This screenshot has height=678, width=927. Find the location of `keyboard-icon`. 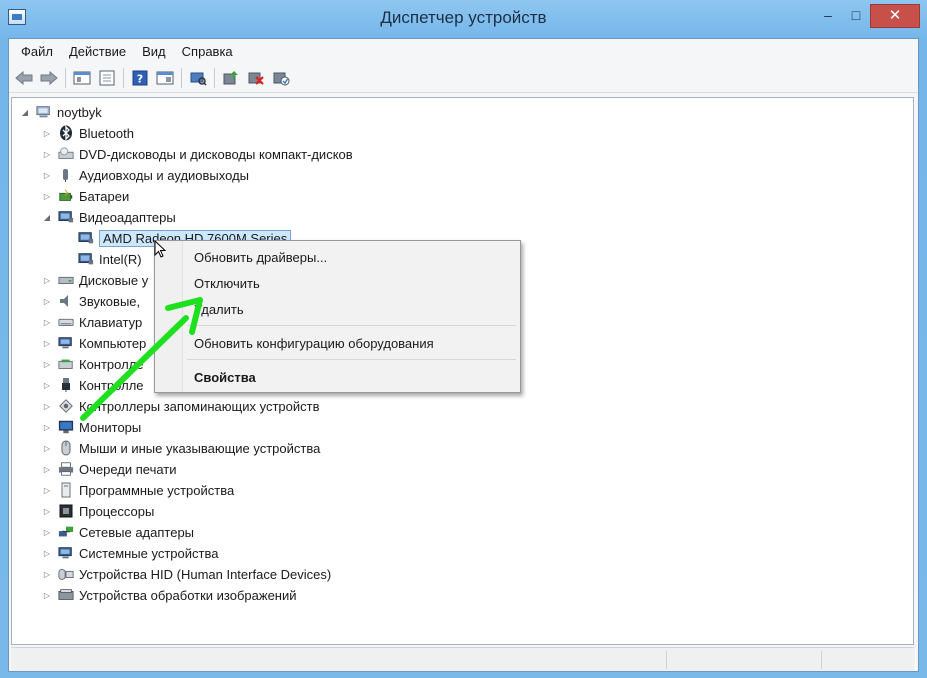

keyboard-icon is located at coordinates (66, 322).